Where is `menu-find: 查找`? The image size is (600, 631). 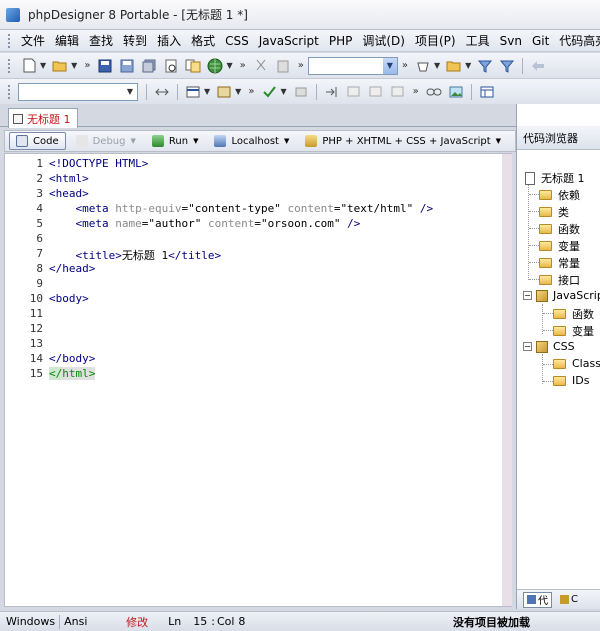
menu-find: 查找 is located at coordinates (101, 40).